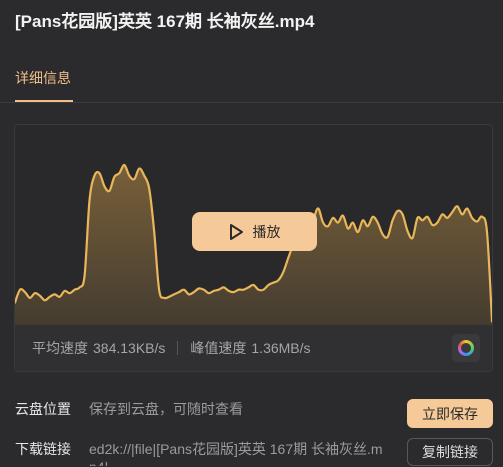 This screenshot has width=503, height=467. I want to click on copy-link-button: 复制链接, so click(450, 452).